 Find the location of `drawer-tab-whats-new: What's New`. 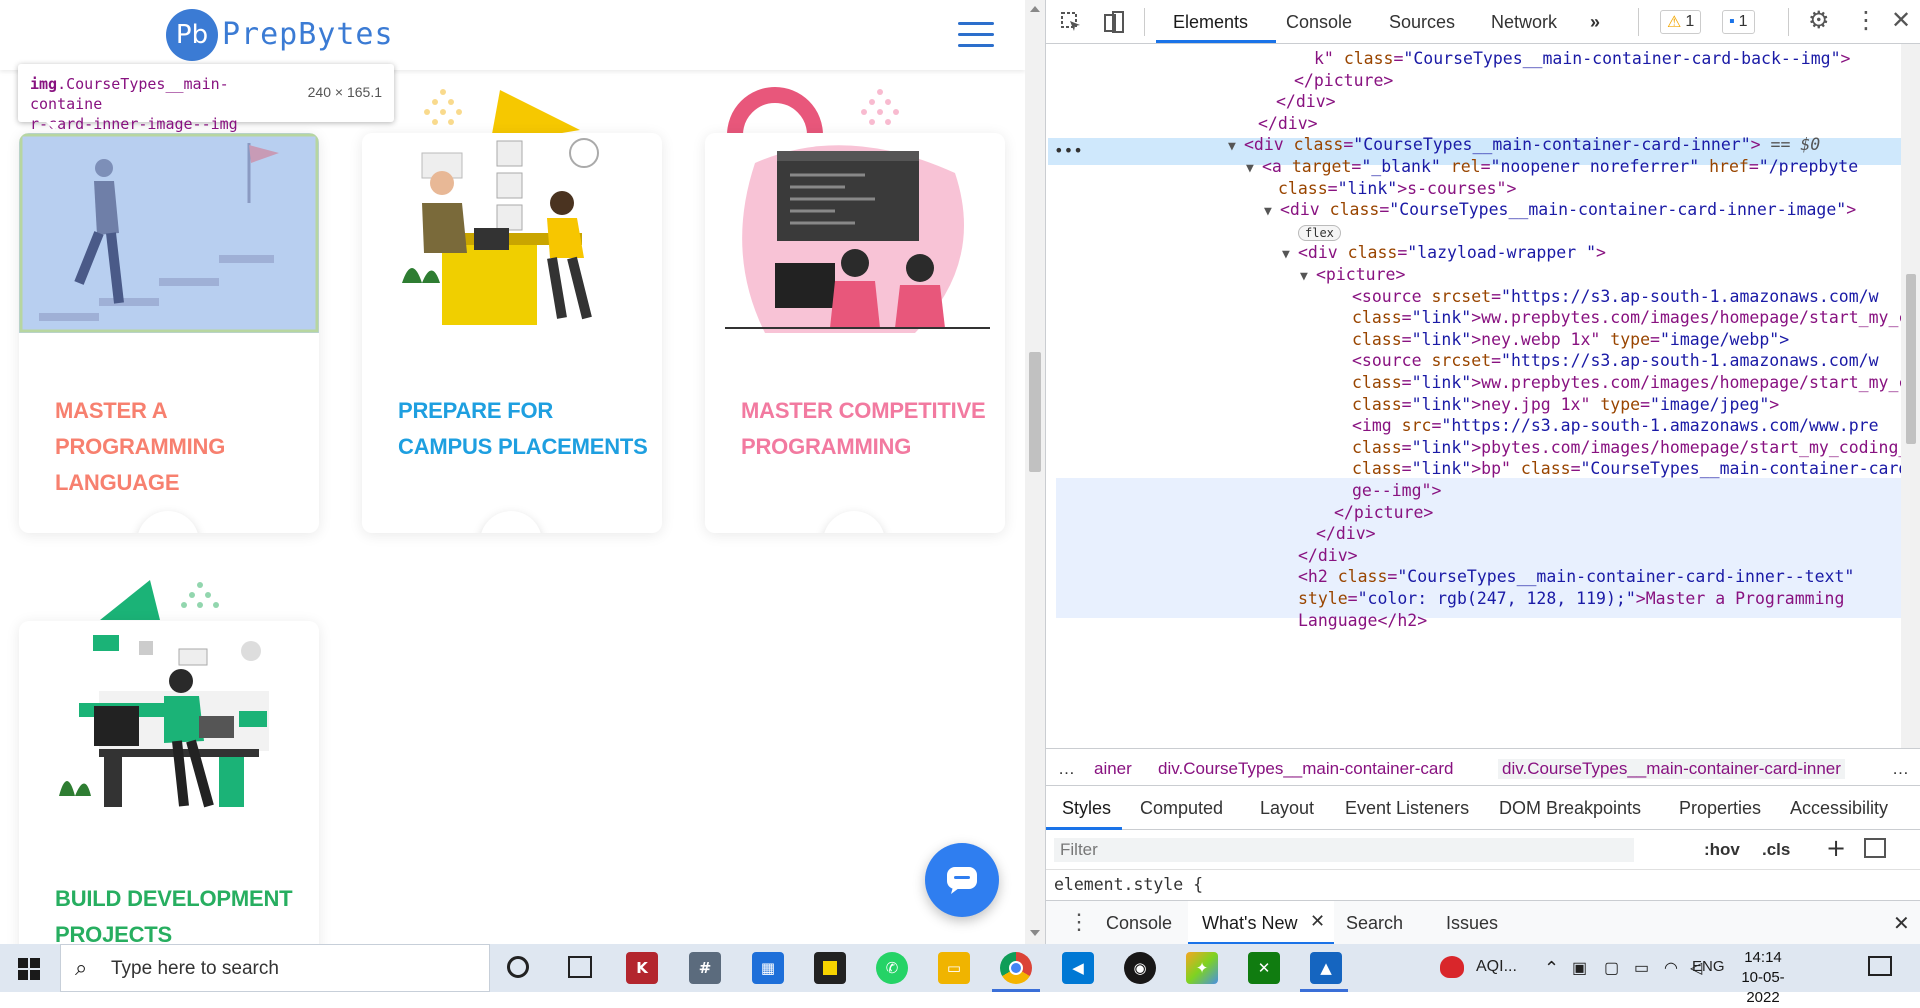

drawer-tab-whats-new: What's New is located at coordinates (1249, 923).